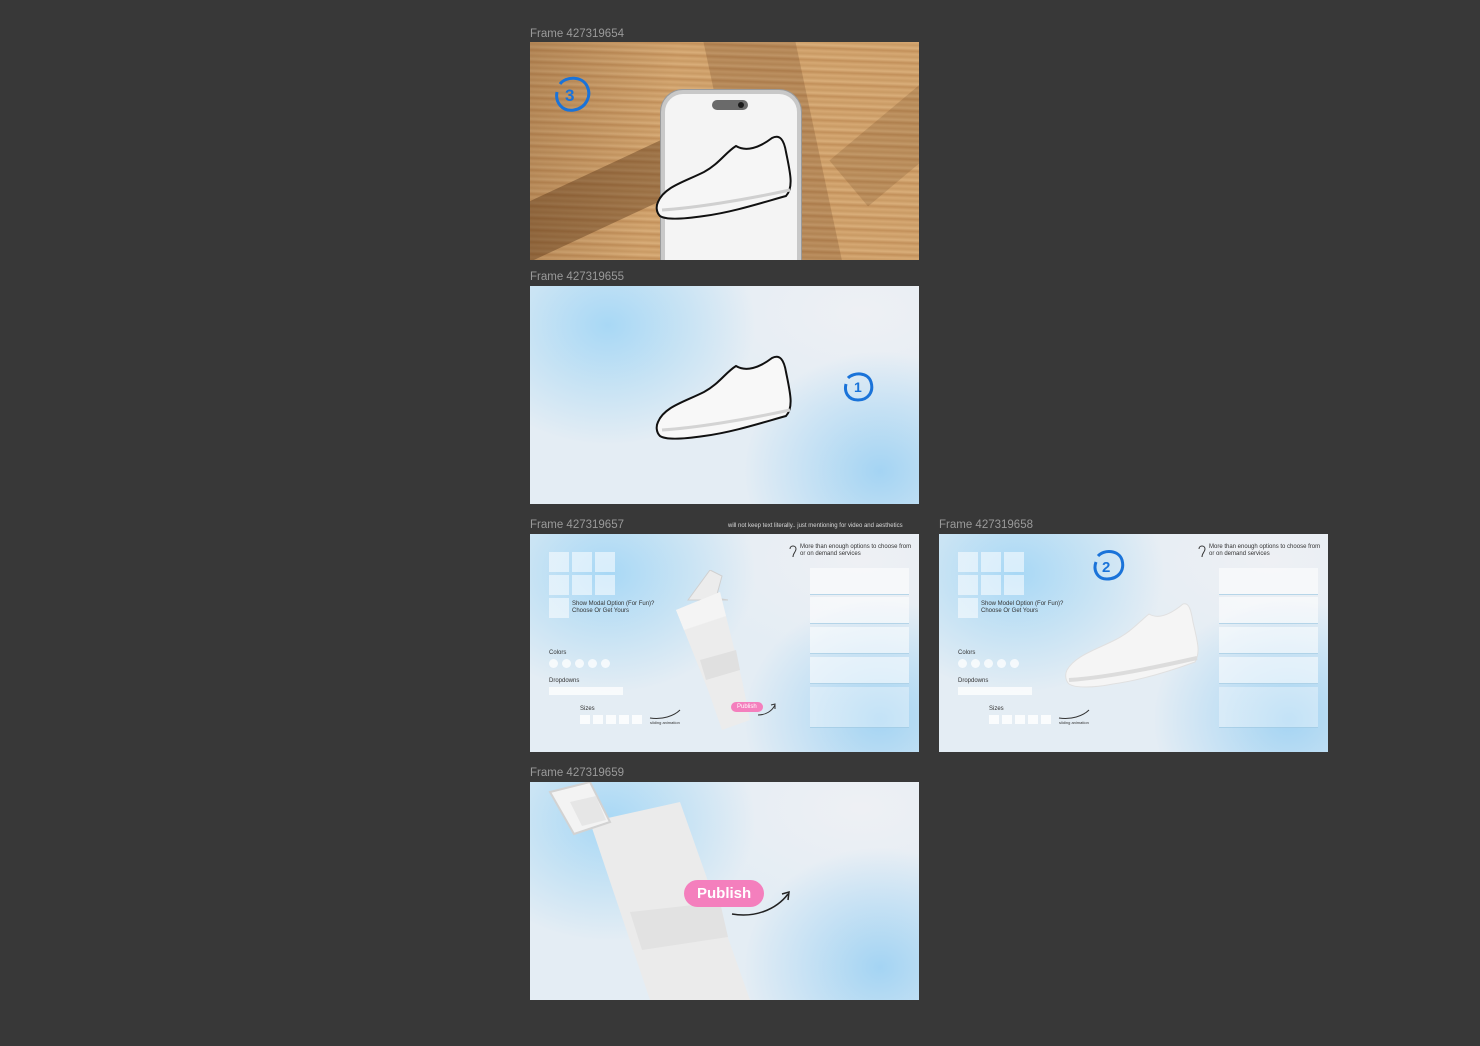  I want to click on frame-label: Frame 427319654, so click(577, 34).